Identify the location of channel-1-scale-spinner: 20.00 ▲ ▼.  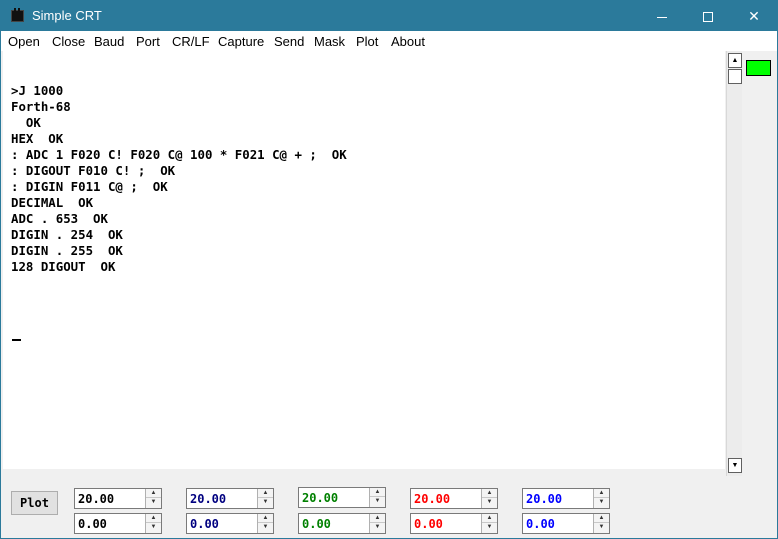
(118, 498).